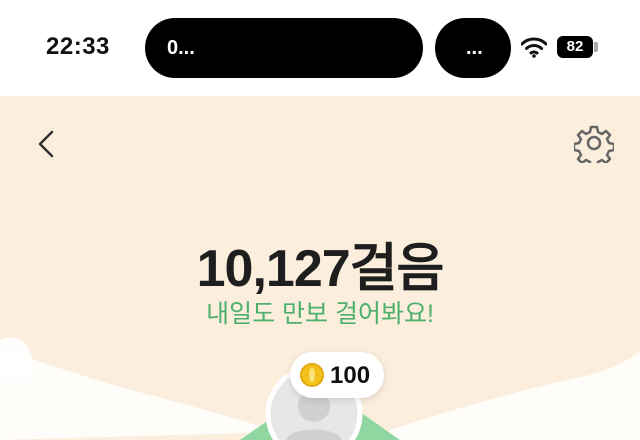 The width and height of the screenshot is (640, 440). Describe the element at coordinates (594, 143) in the screenshot. I see `gear-icon` at that location.